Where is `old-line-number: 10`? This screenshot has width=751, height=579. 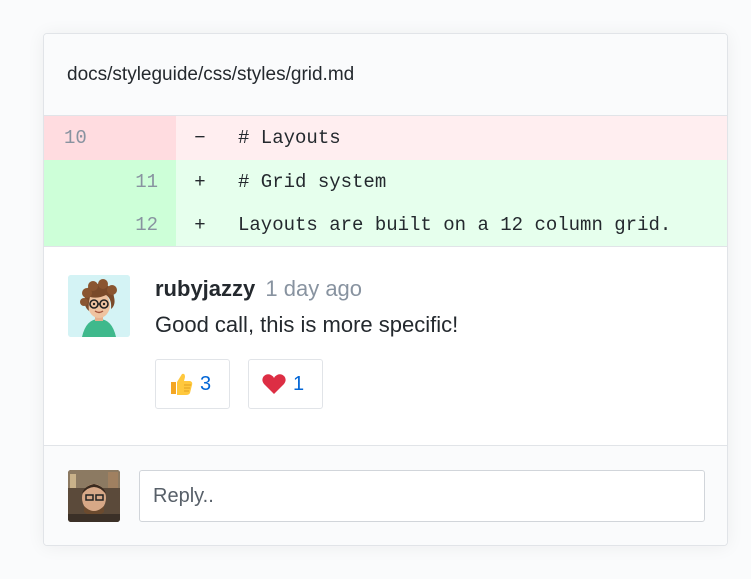
old-line-number: 10 is located at coordinates (77, 138).